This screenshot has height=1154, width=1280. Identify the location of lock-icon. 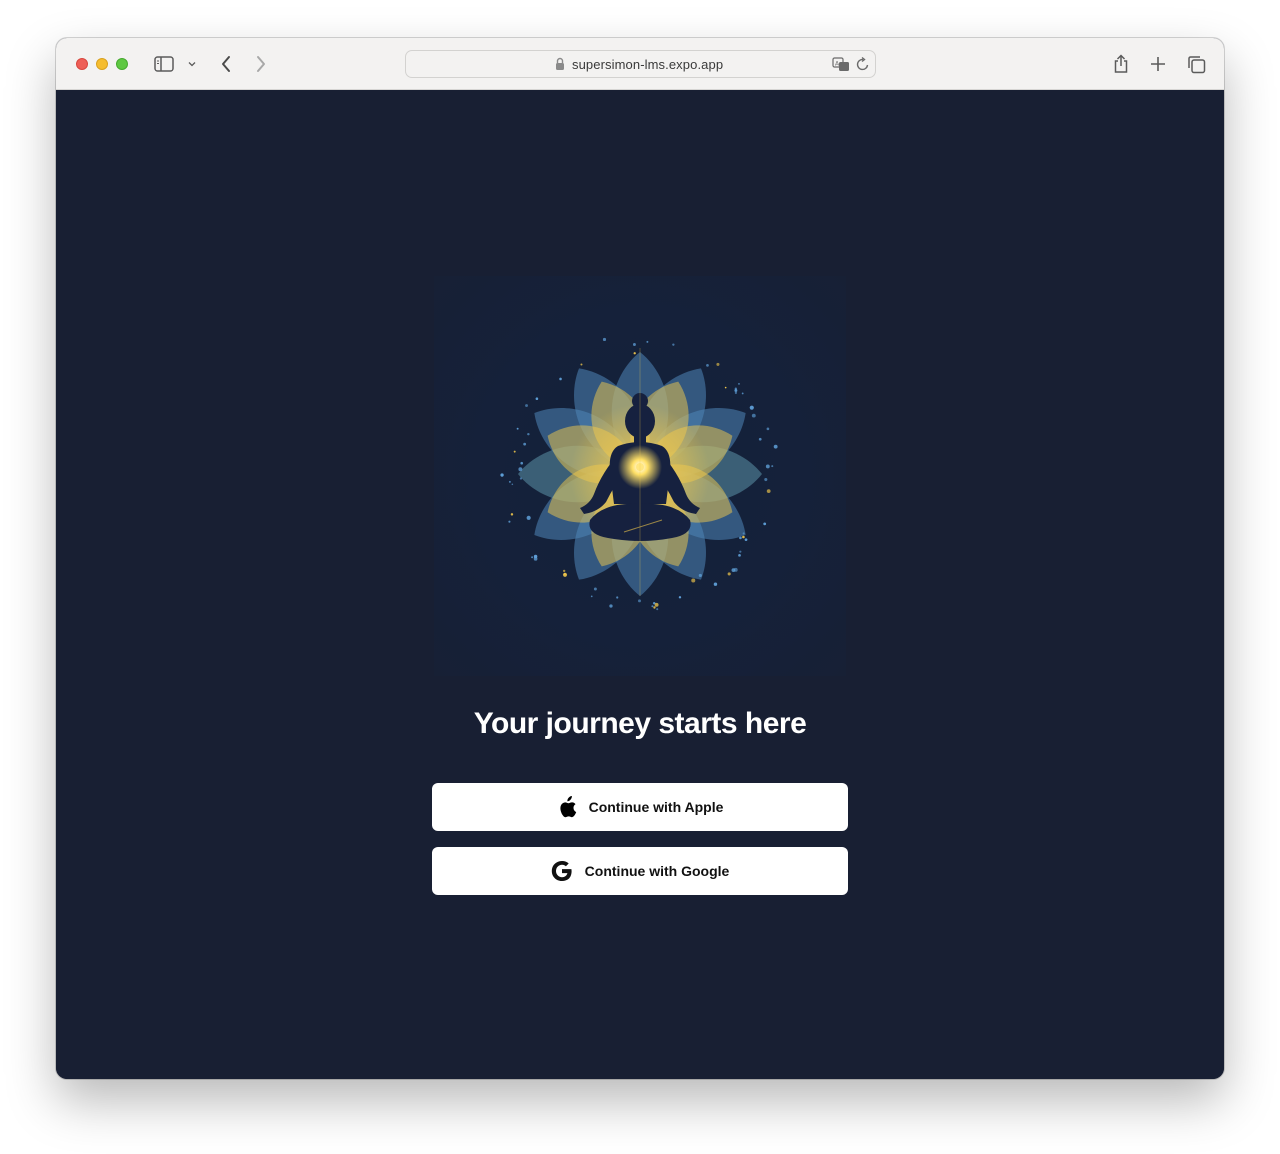
(560, 66).